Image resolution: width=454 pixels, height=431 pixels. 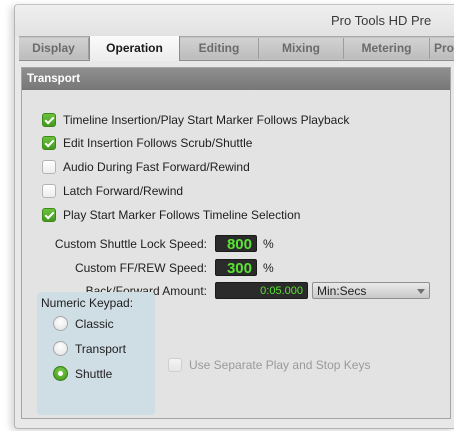 I want to click on ff-rew-speed-field: 300, so click(x=236, y=268).